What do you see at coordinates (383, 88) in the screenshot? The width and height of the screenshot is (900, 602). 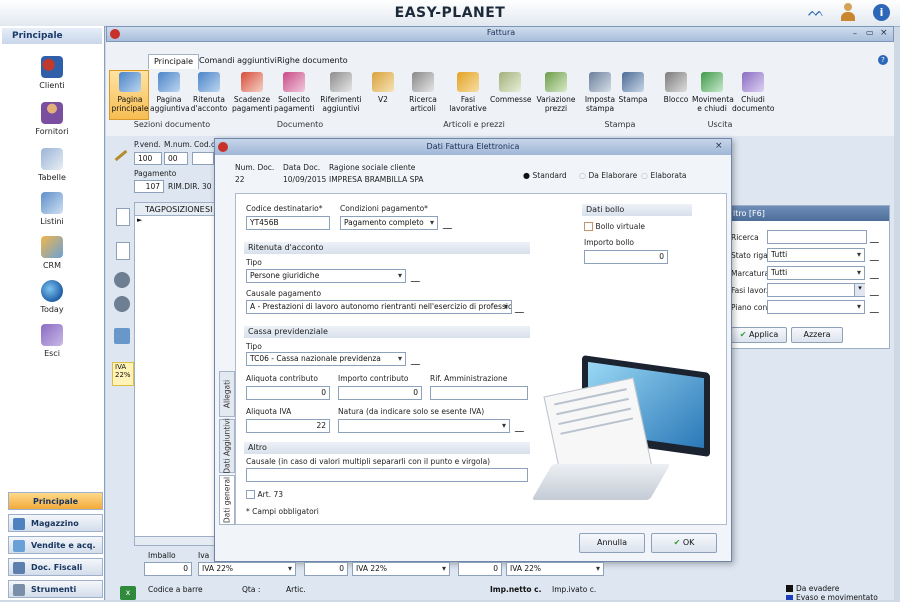 I see `v2-button: V2` at bounding box center [383, 88].